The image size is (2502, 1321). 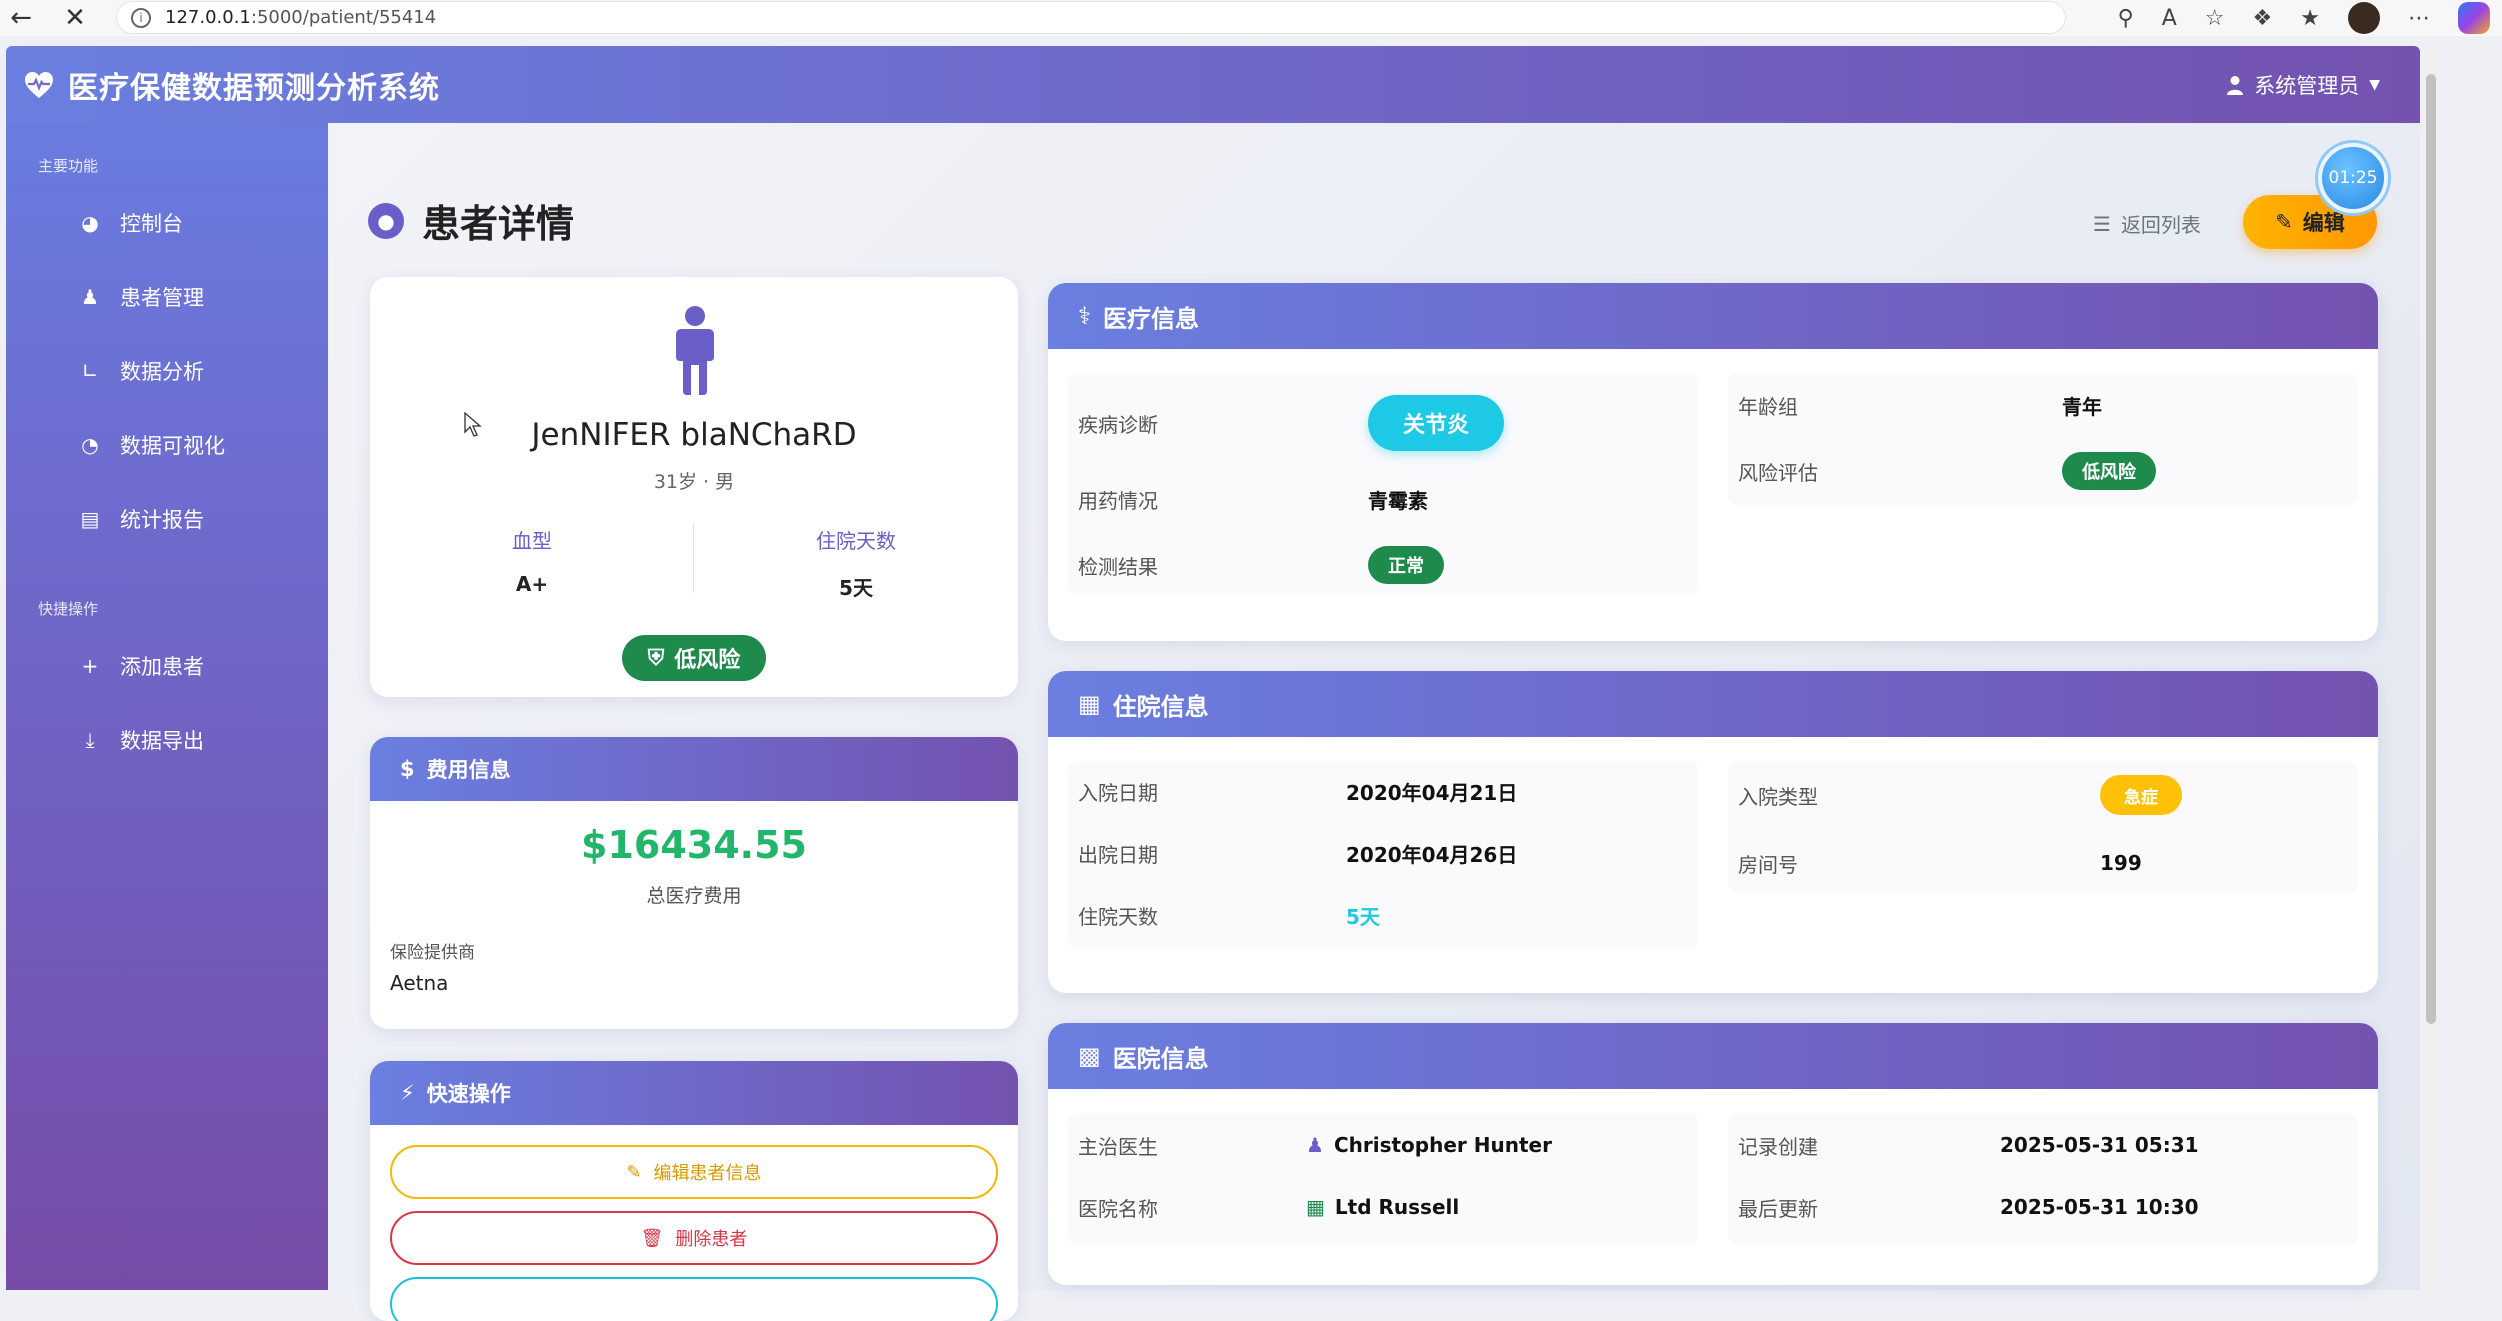 What do you see at coordinates (856, 563) in the screenshot?
I see `stay-days-stat: 住院天数 5天` at bounding box center [856, 563].